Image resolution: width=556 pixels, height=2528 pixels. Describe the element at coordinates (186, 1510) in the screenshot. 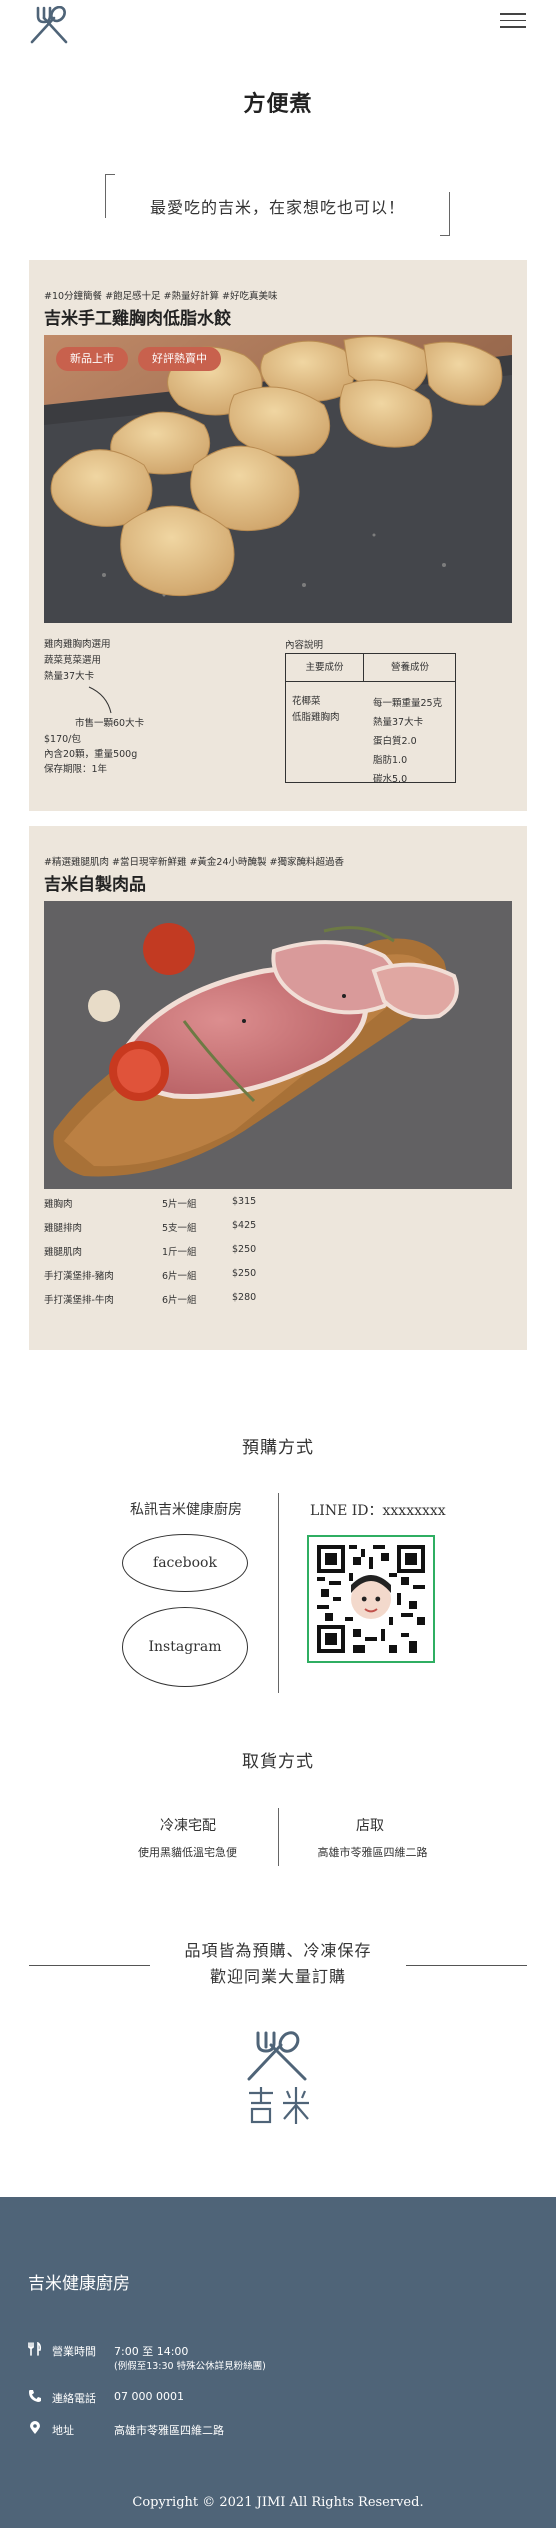

I see `order-dm-title: 私訊吉米健康廚房` at that location.